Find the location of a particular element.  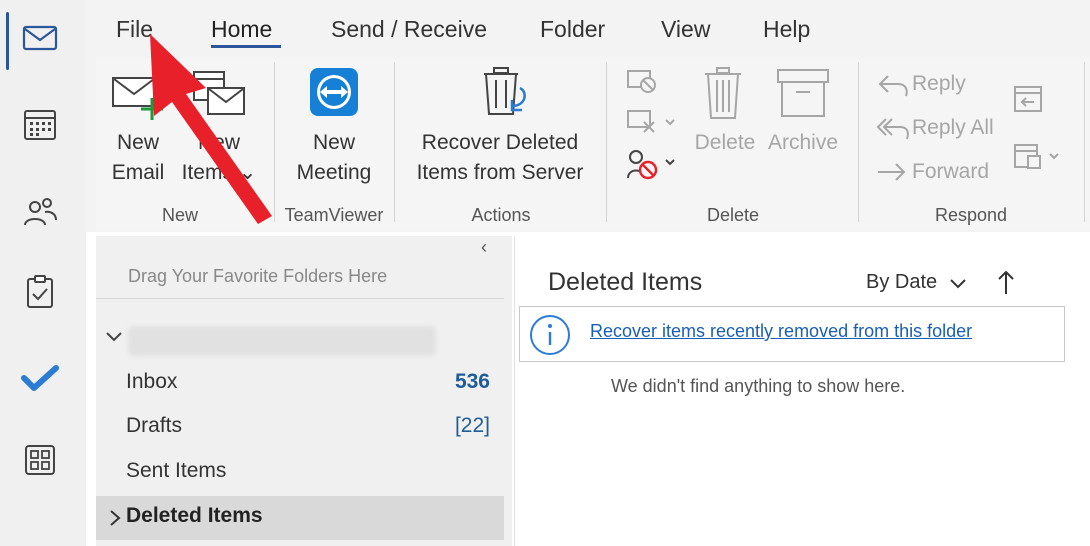

new-email-button: New Email is located at coordinates (138, 158).